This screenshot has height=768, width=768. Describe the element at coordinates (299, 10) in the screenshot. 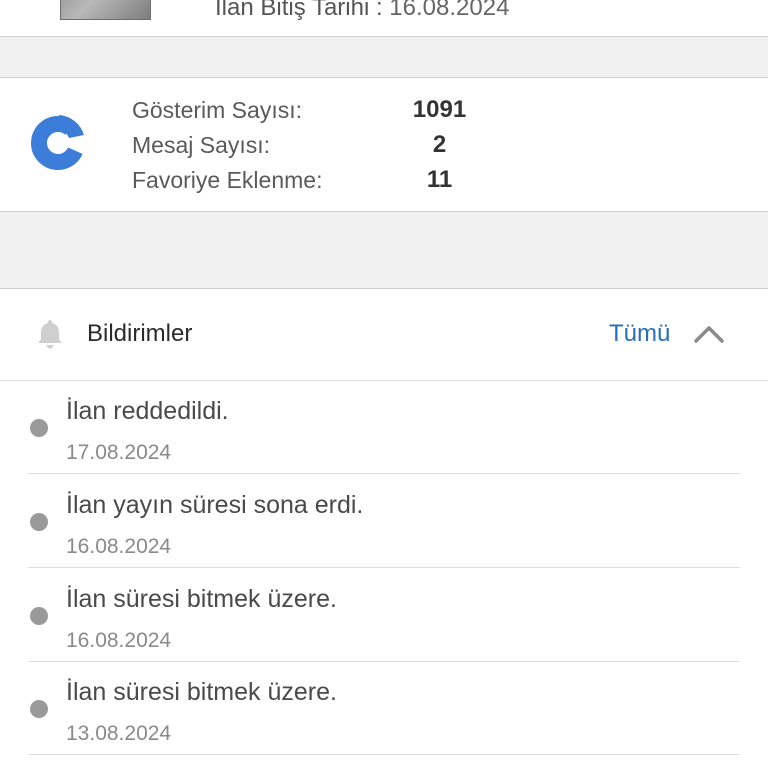

I see `end-date-label: İlan Bitiş Tarihi :` at that location.